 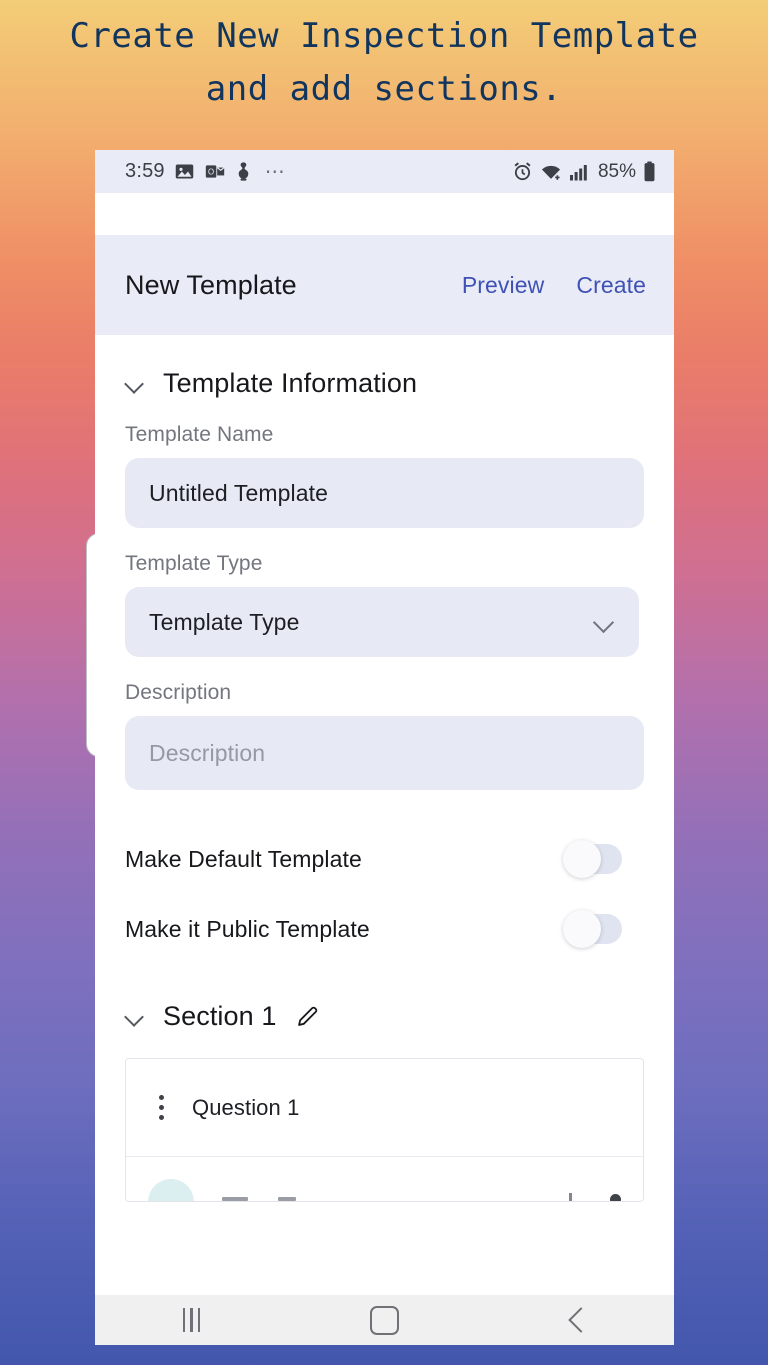 I want to click on back-icon, so click(x=580, y=1320).